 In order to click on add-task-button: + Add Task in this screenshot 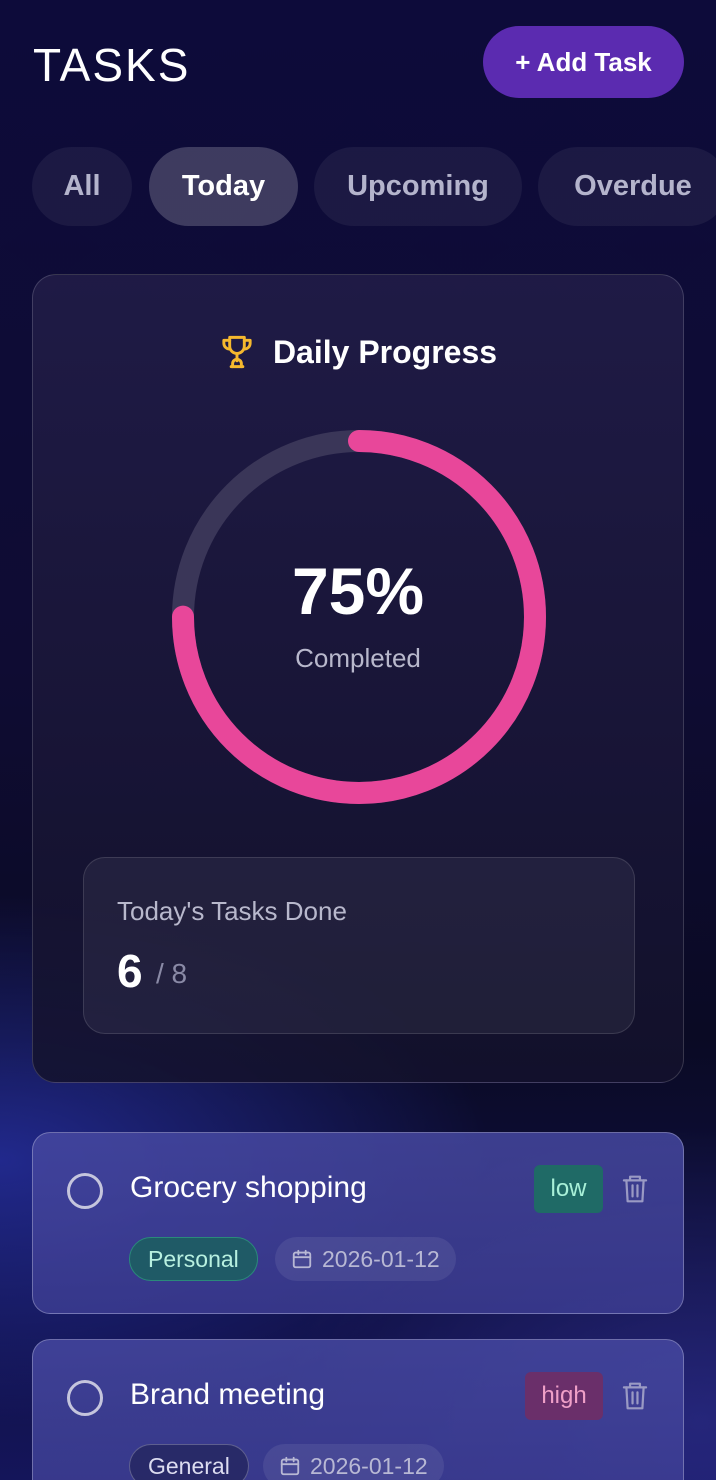, I will do `click(583, 62)`.